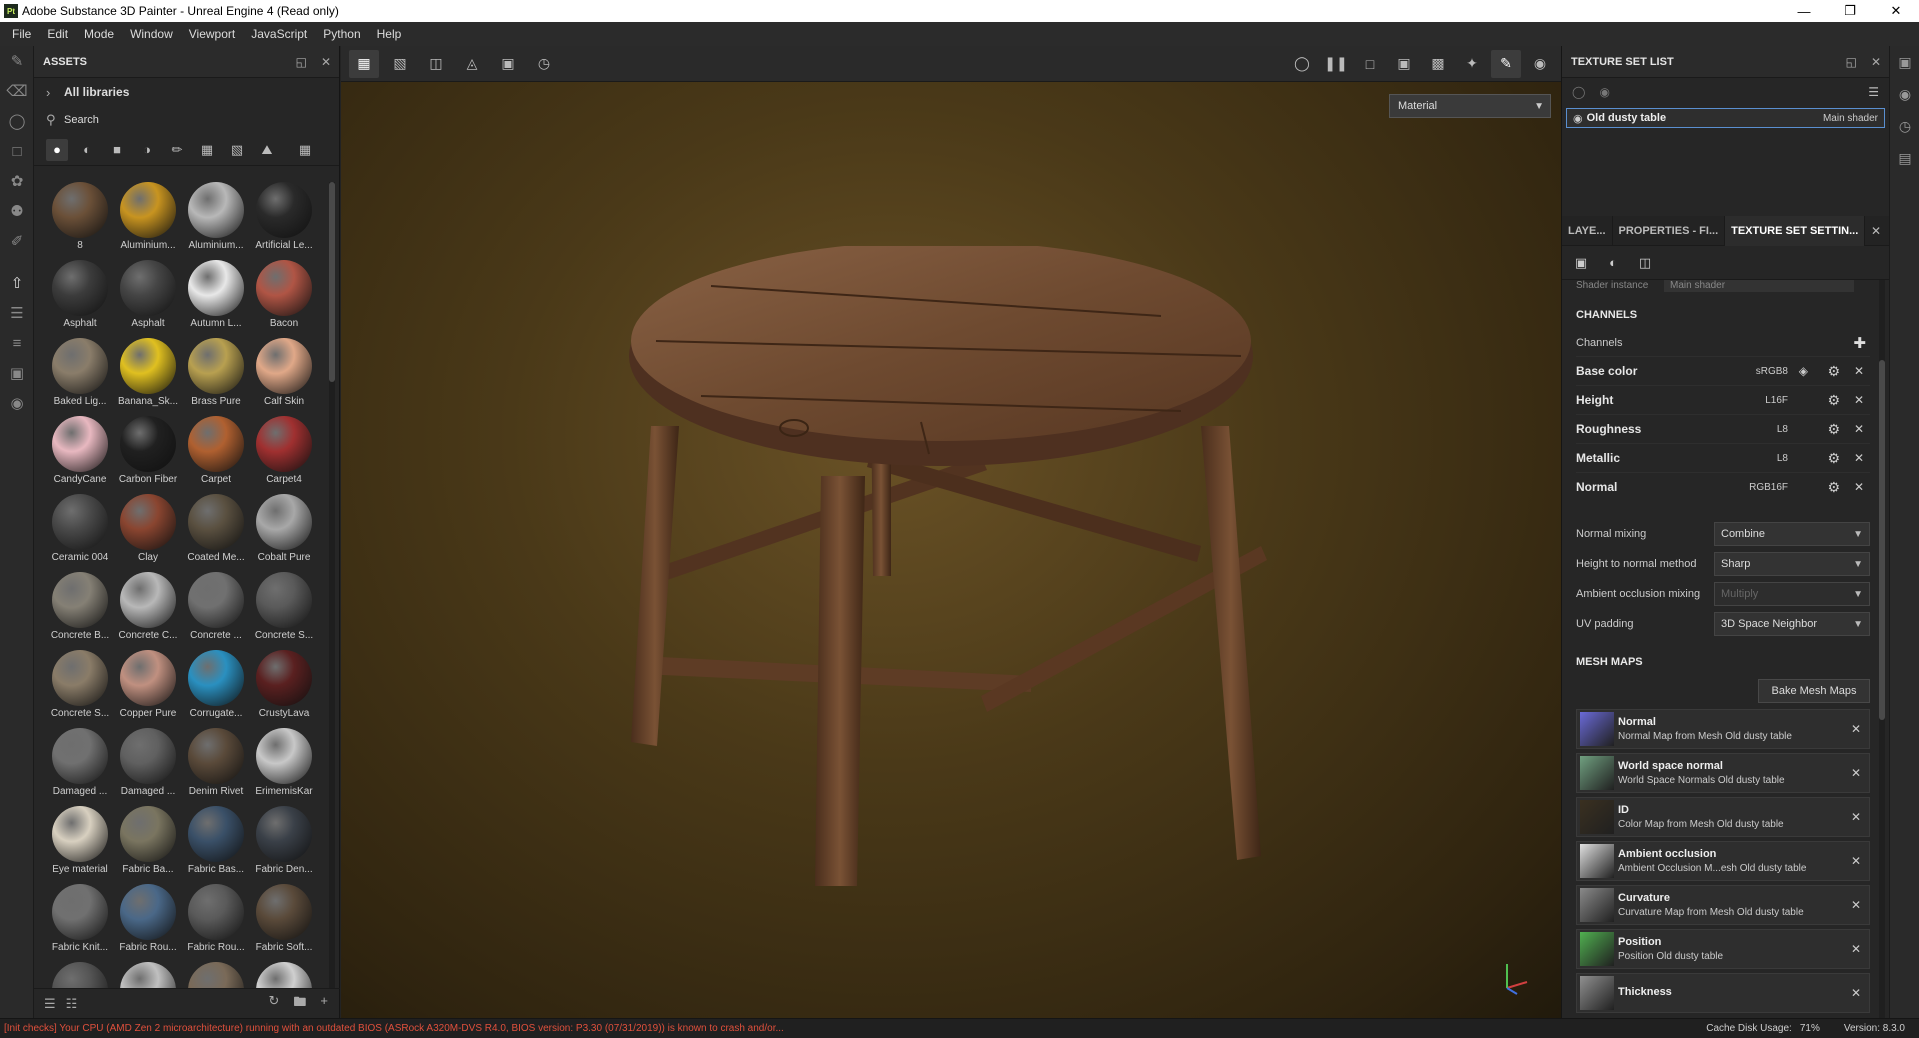 The image size is (1919, 1038). I want to click on screenshot-icon: ◉, so click(1540, 64).